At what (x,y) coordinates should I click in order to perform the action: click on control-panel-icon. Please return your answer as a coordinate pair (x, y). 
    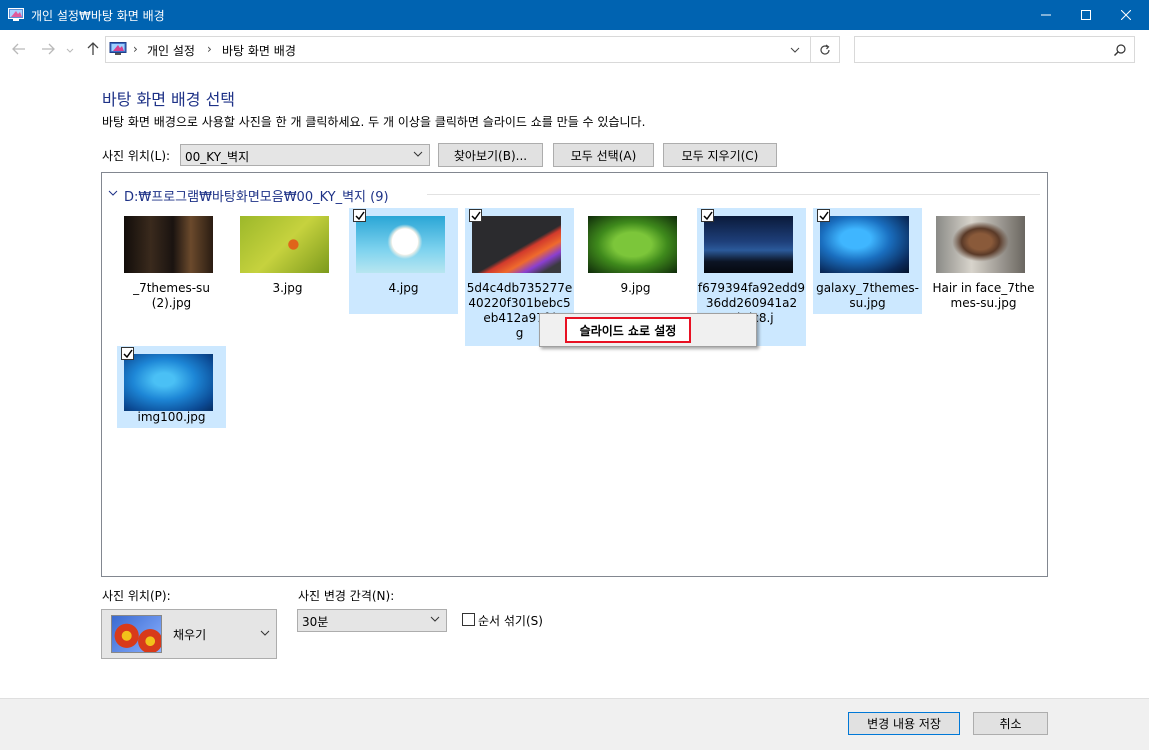
    Looking at the image, I should click on (118, 48).